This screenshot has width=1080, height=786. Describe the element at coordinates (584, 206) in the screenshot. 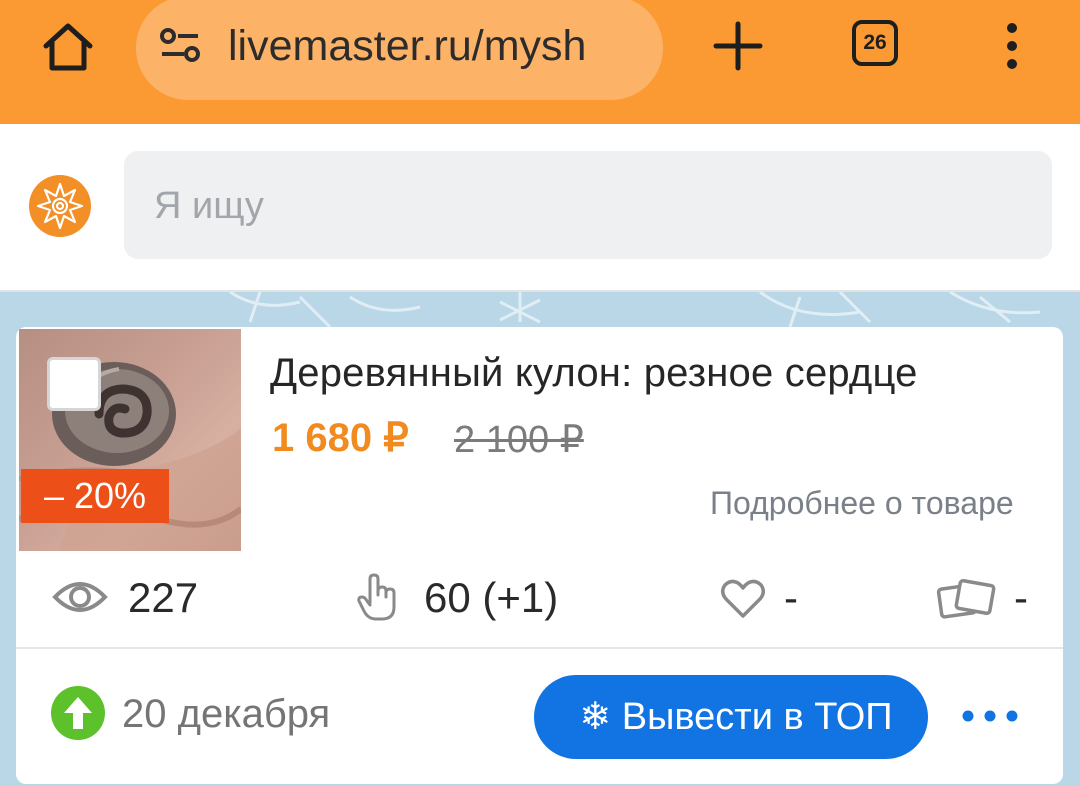

I see `search-input` at that location.